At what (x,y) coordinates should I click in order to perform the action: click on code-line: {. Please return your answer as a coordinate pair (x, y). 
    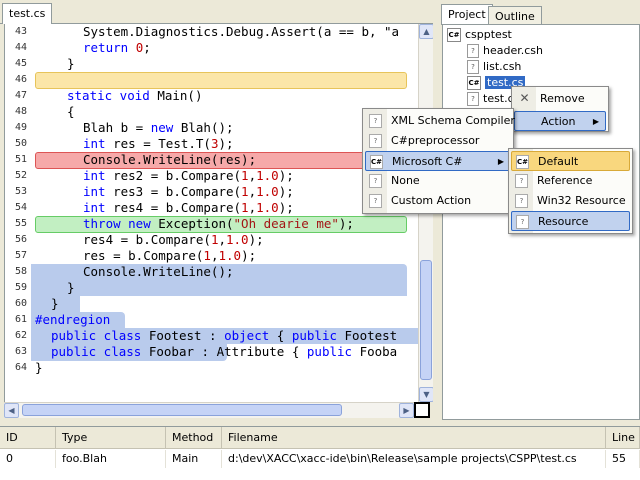
    Looking at the image, I should click on (71, 112).